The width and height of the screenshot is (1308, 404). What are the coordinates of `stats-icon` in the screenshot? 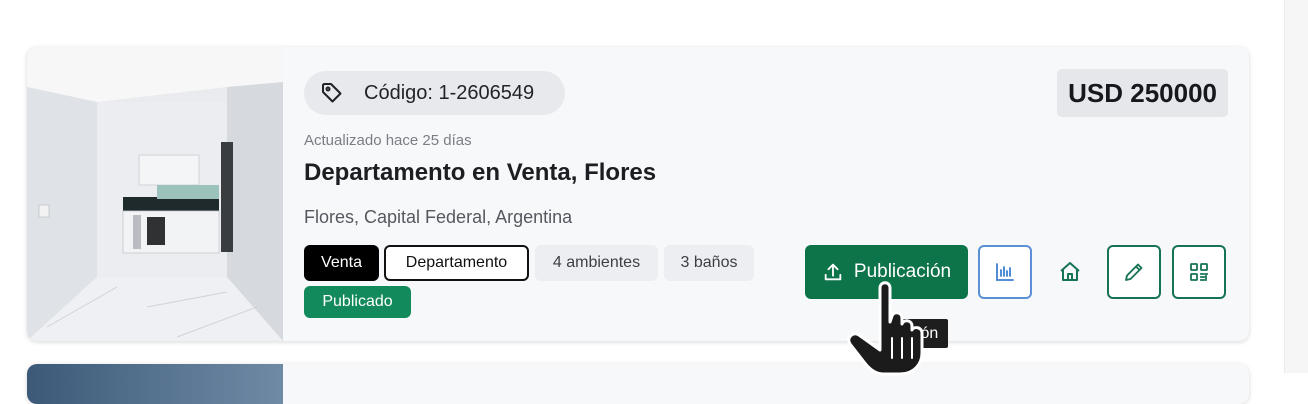 It's located at (1005, 272).